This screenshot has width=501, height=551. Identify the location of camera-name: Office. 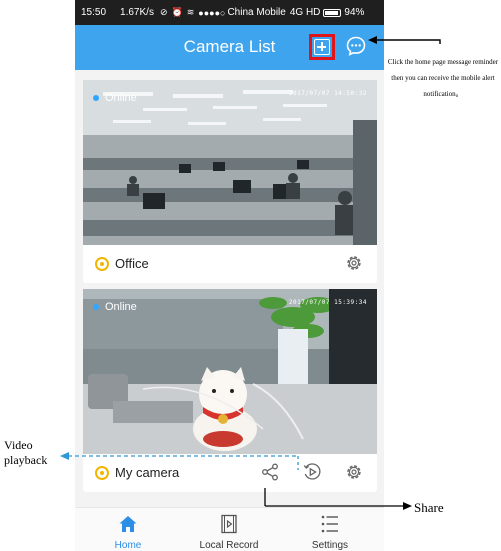
(132, 263).